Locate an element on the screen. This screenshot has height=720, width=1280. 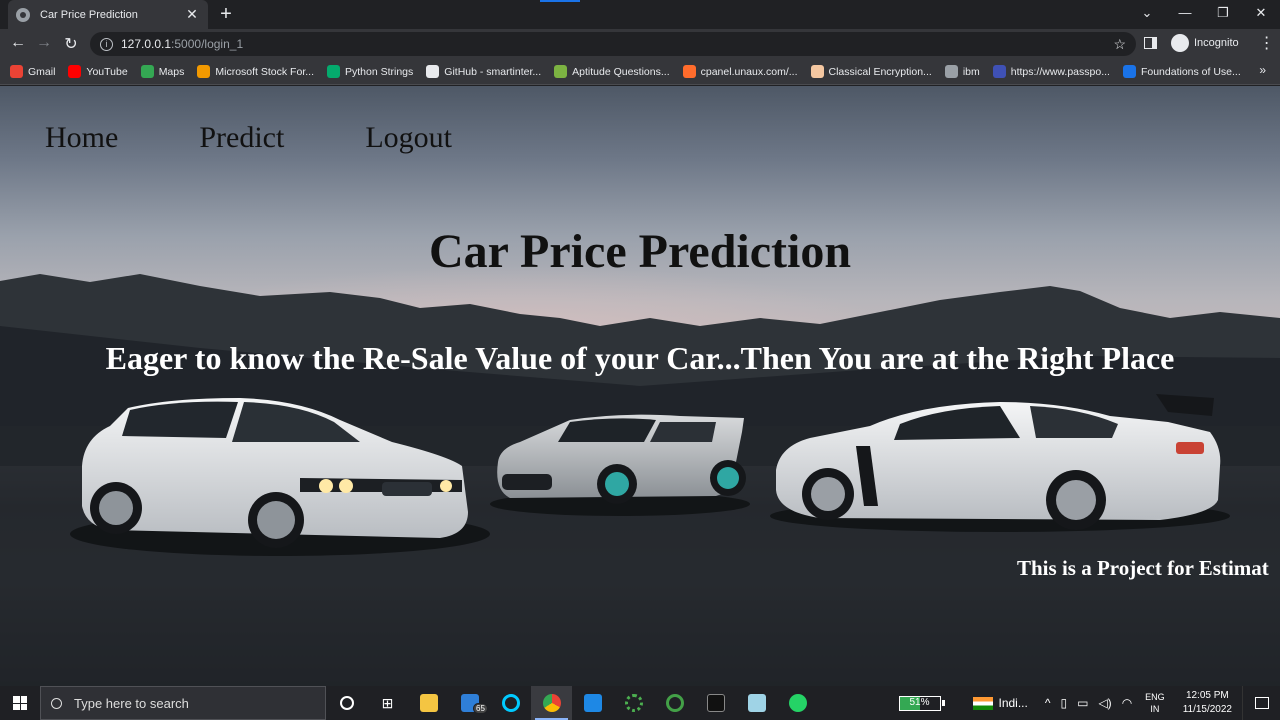
battery-percent: 51% is located at coordinates (919, 702).